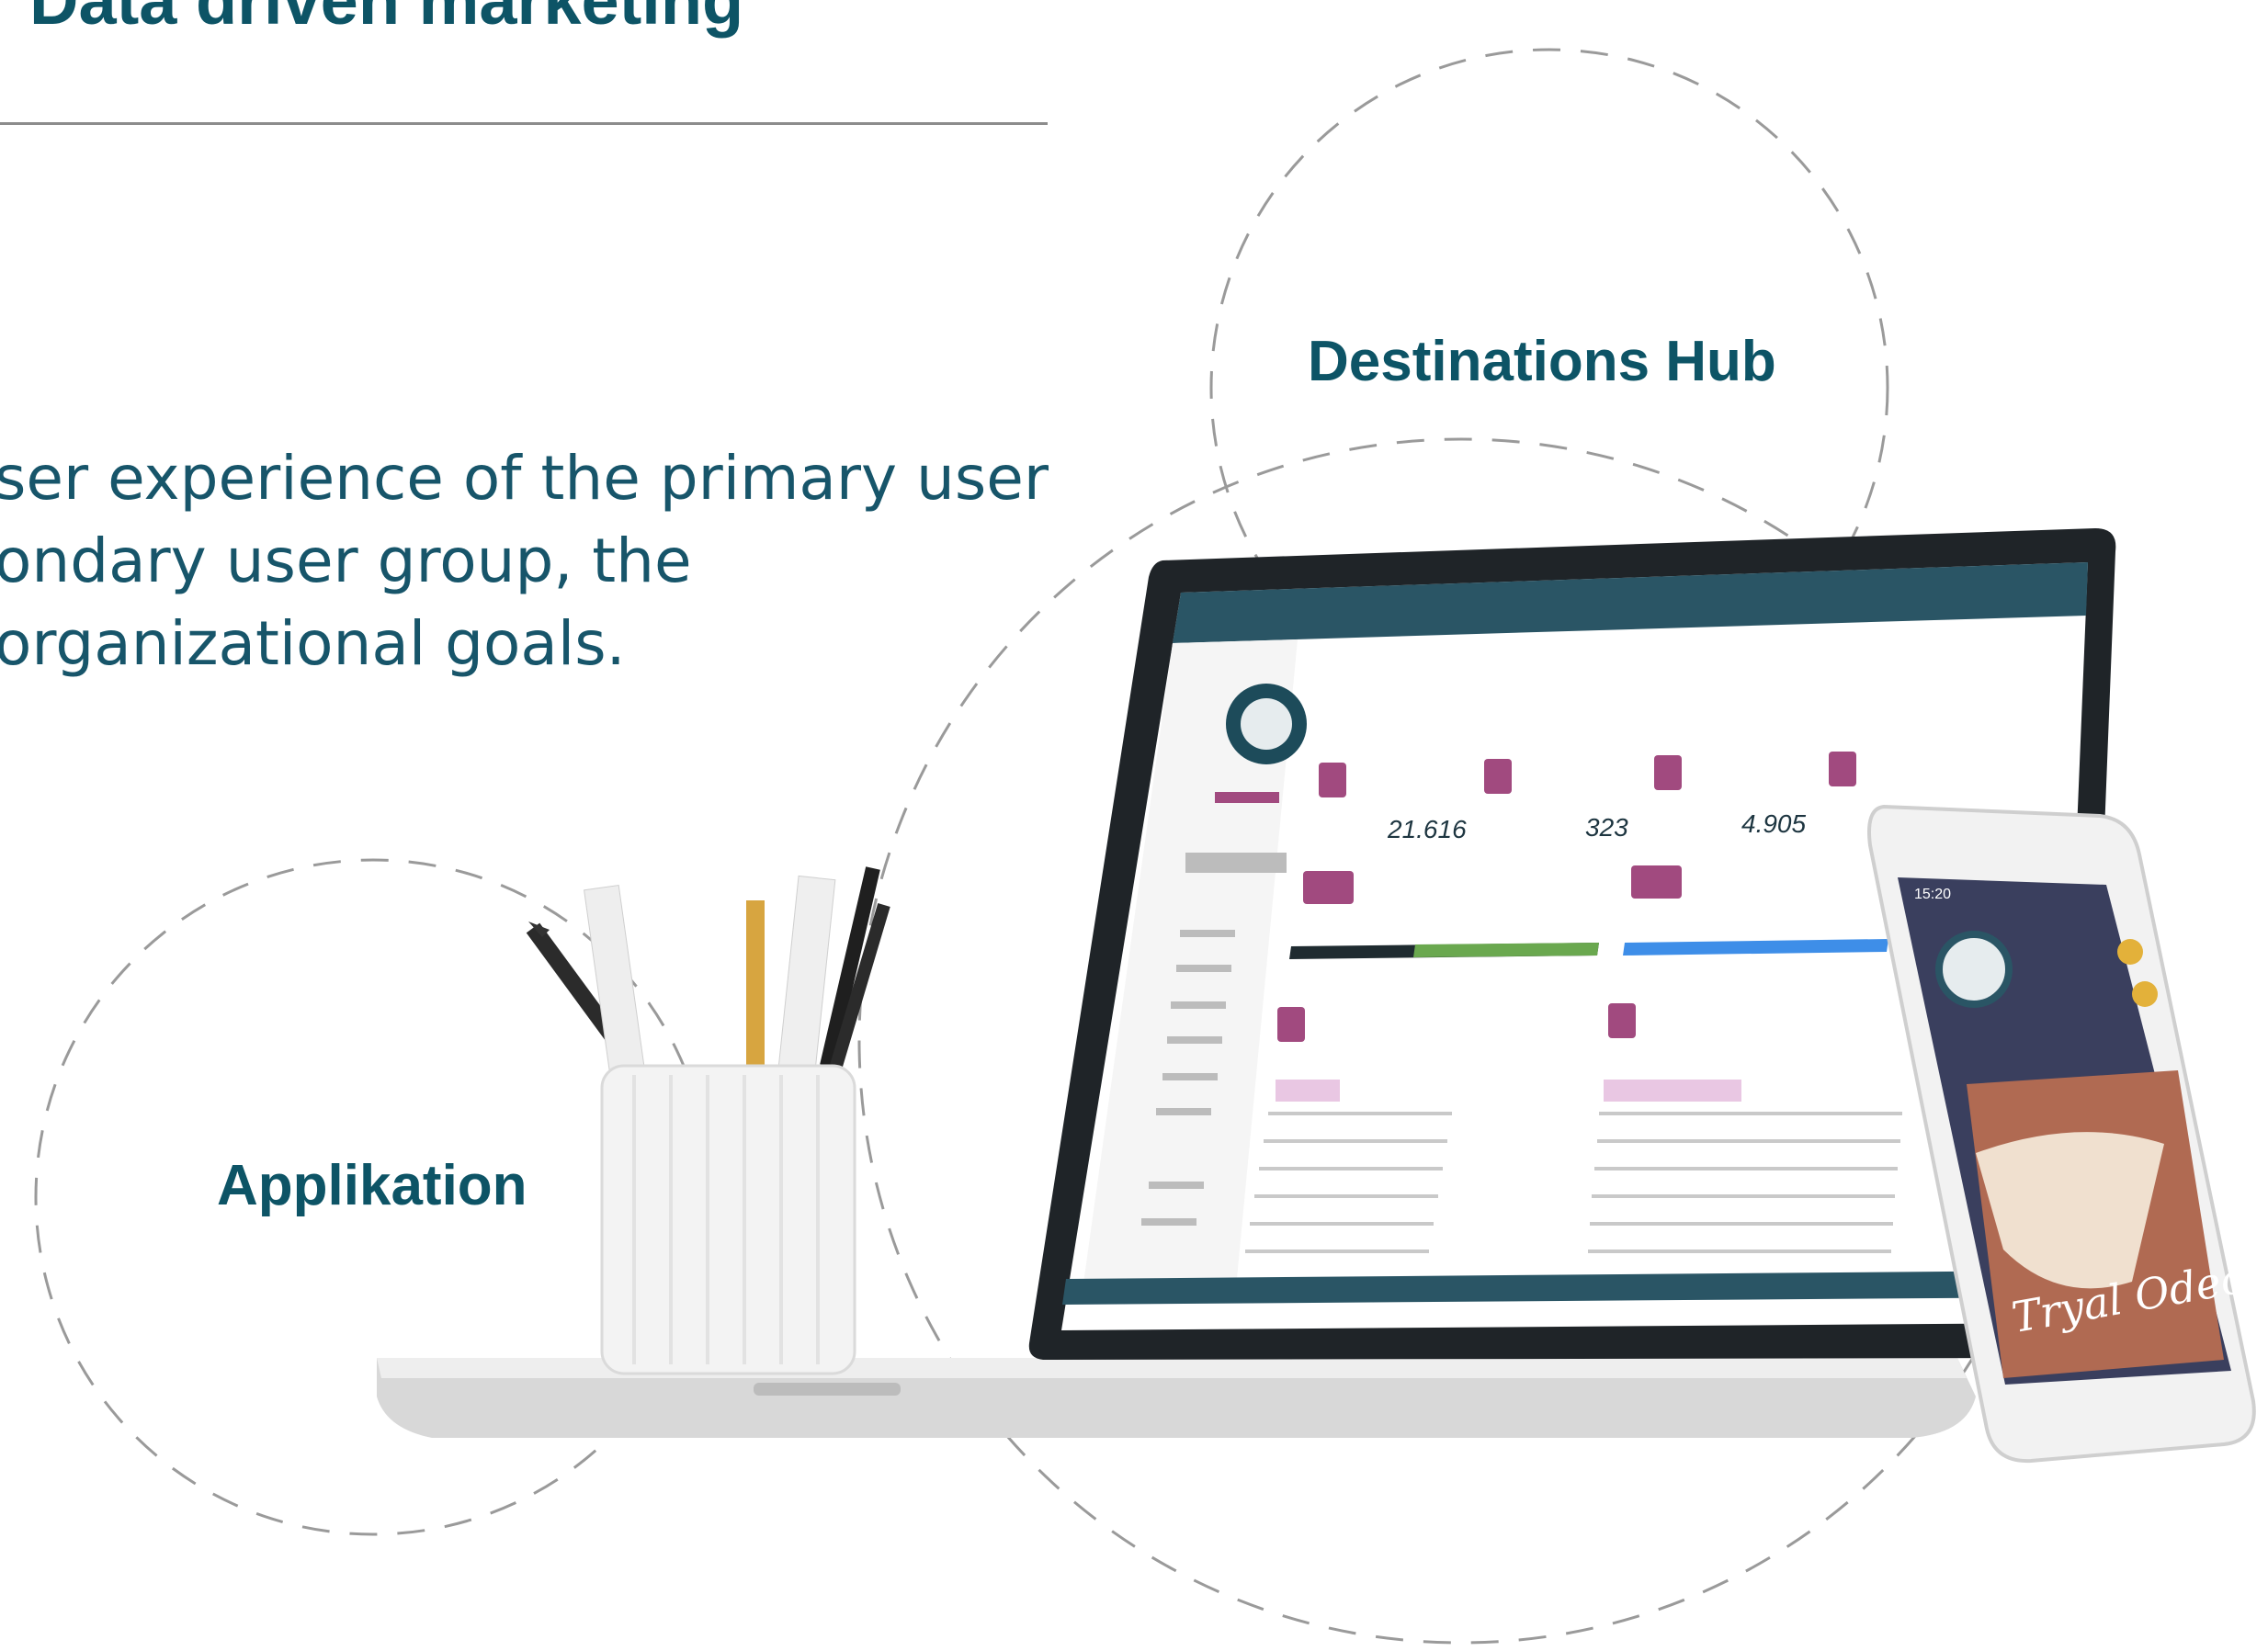 The width and height of the screenshot is (2268, 1651). What do you see at coordinates (1606, 827) in the screenshot?
I see `stat-value-2: 323` at bounding box center [1606, 827].